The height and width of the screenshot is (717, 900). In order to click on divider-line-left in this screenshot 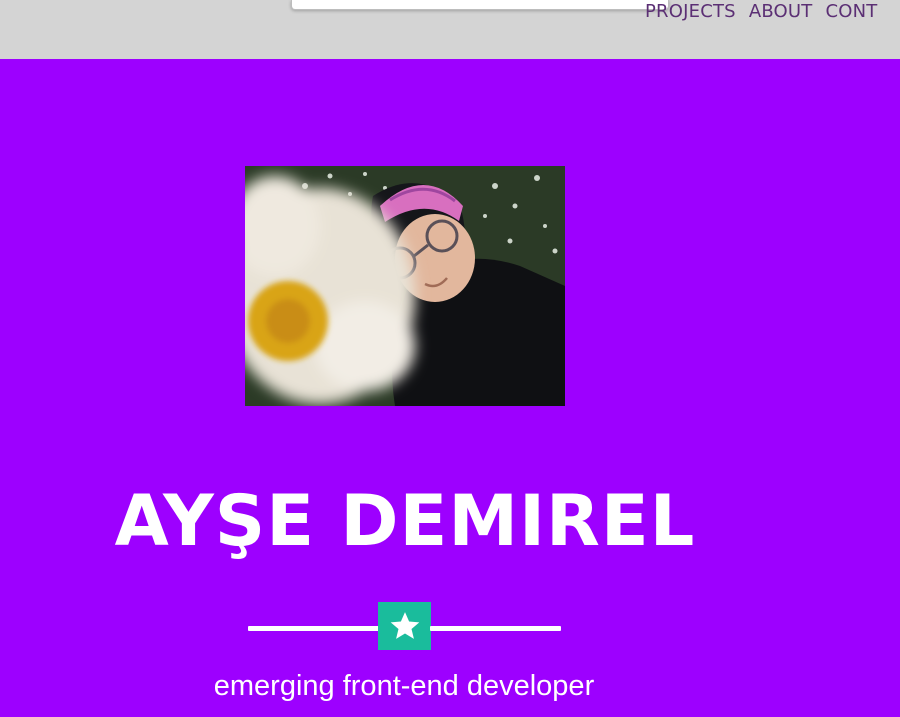, I will do `click(313, 628)`.